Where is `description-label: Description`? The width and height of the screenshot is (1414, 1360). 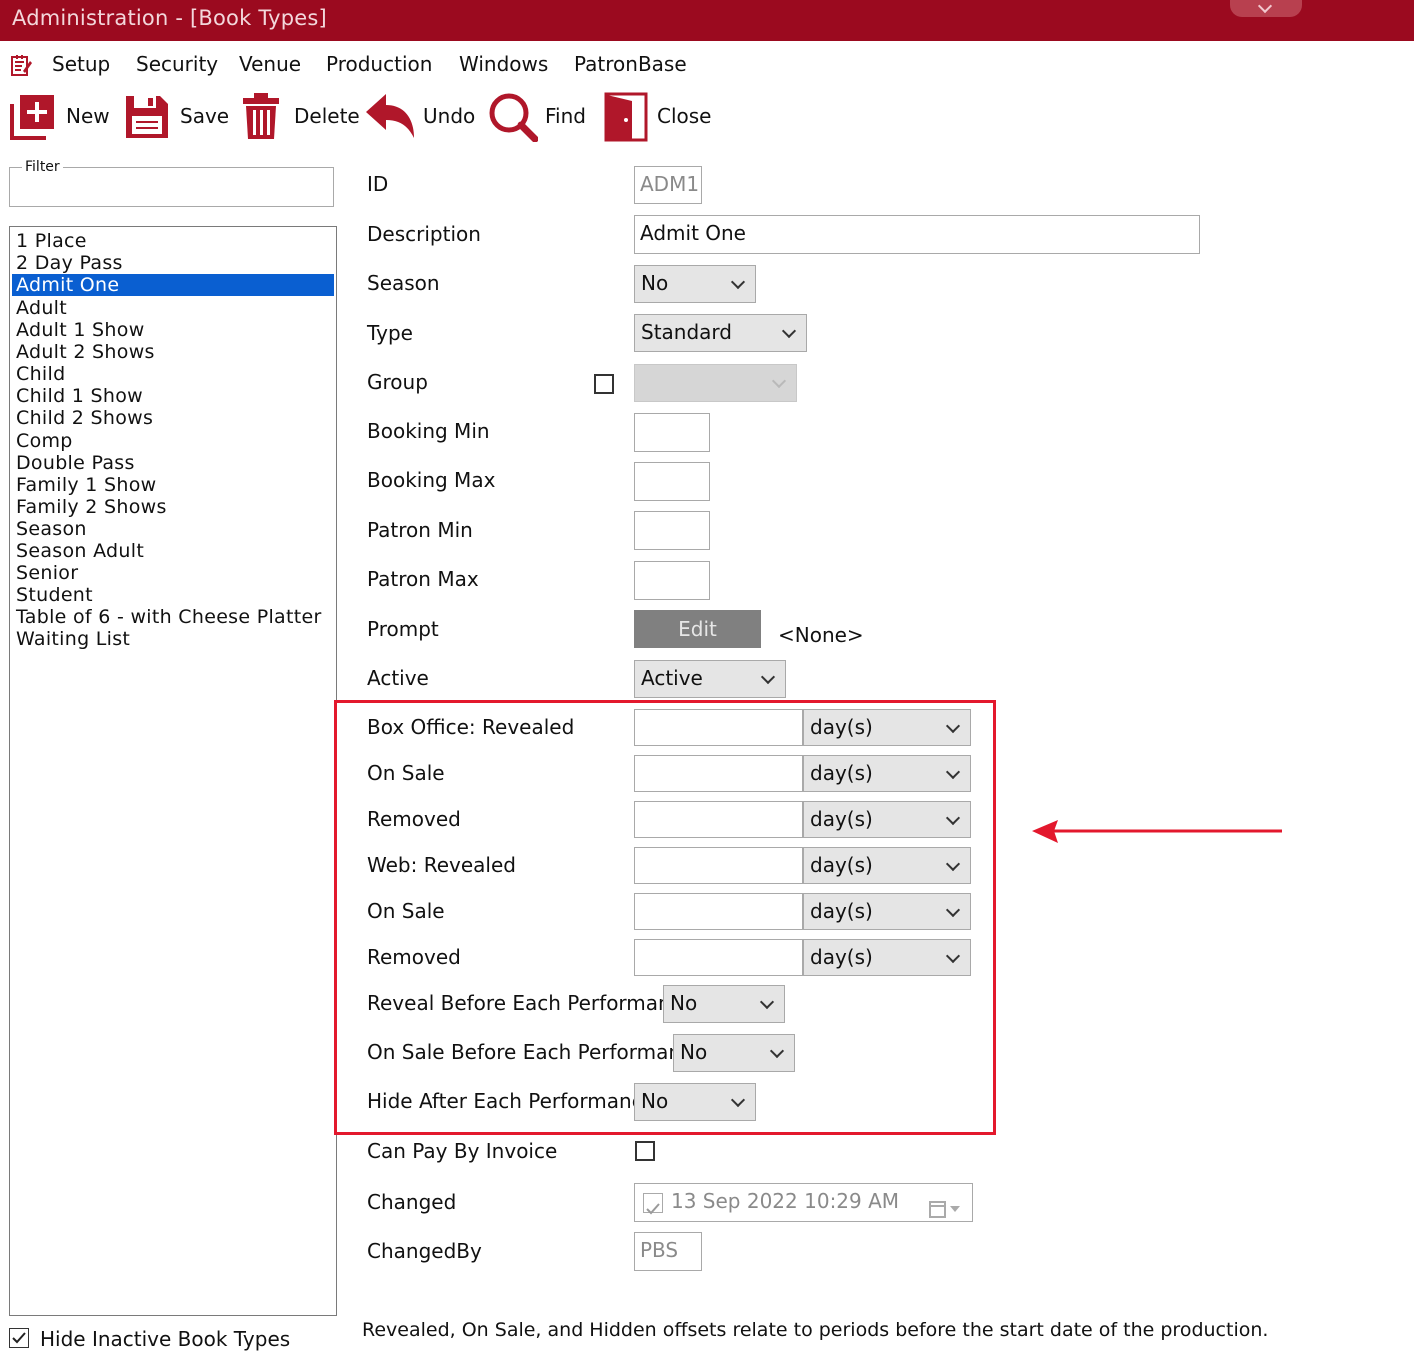
description-label: Description is located at coordinates (424, 234).